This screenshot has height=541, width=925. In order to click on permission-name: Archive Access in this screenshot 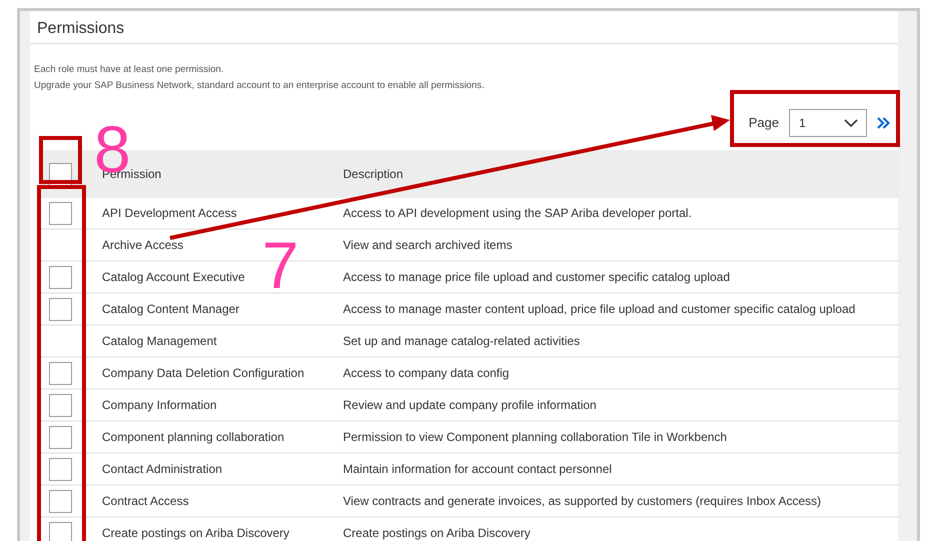, I will do `click(143, 245)`.